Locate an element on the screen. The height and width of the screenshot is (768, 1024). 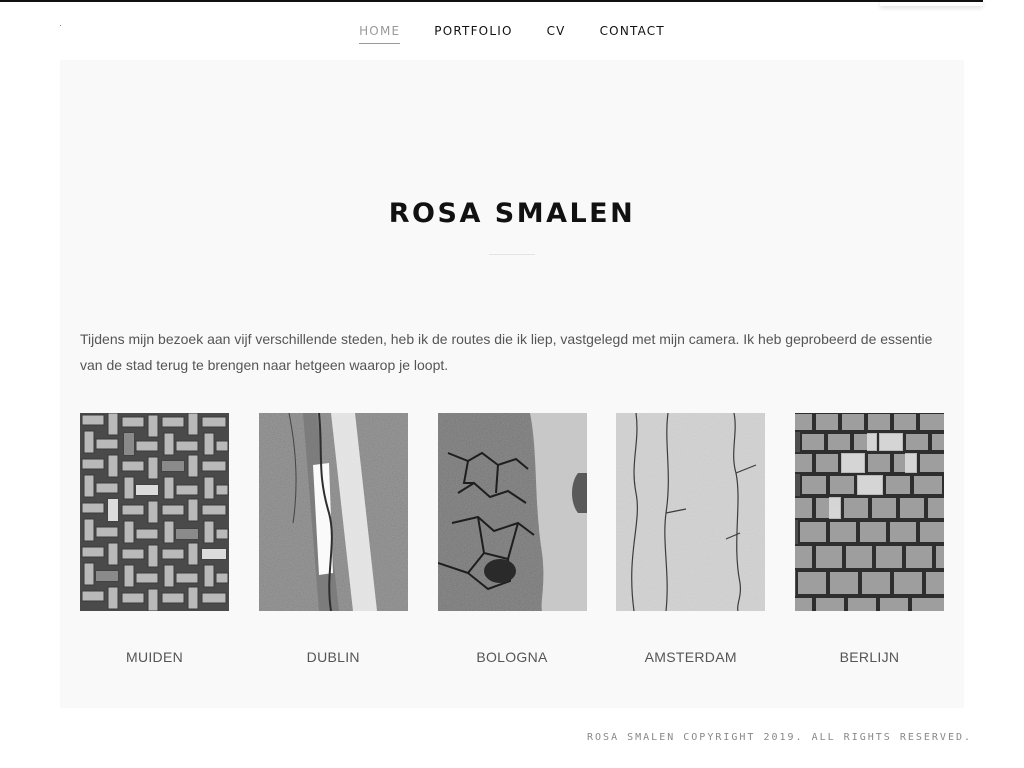
city-label: BOLOGNA is located at coordinates (512, 657).